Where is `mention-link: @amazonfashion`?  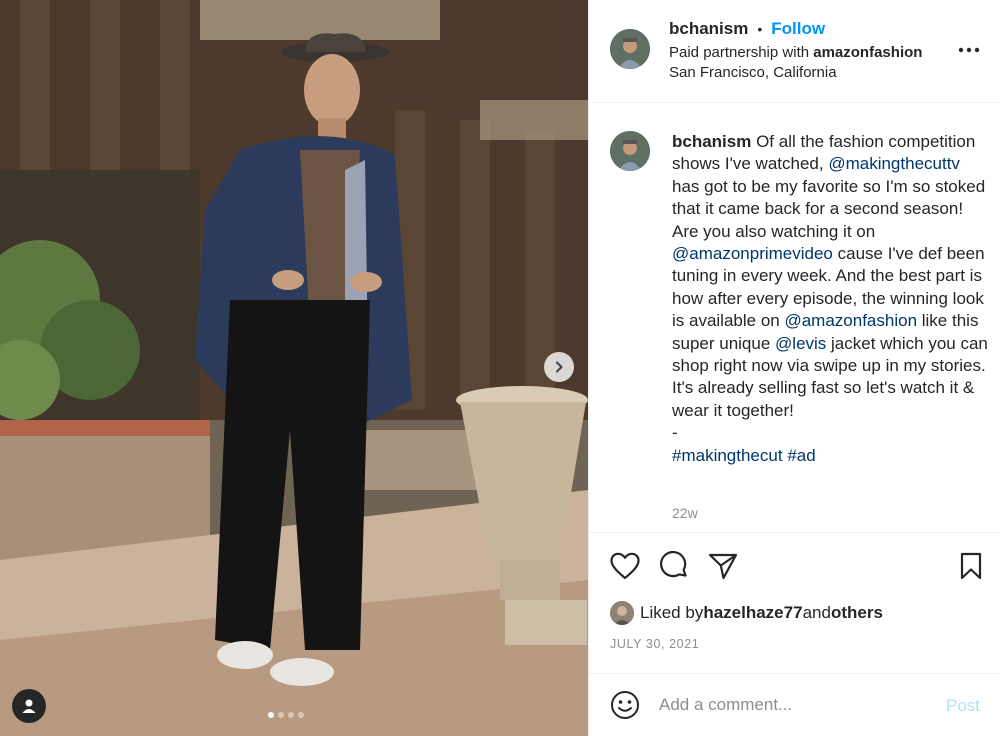
mention-link: @amazonfashion is located at coordinates (850, 320).